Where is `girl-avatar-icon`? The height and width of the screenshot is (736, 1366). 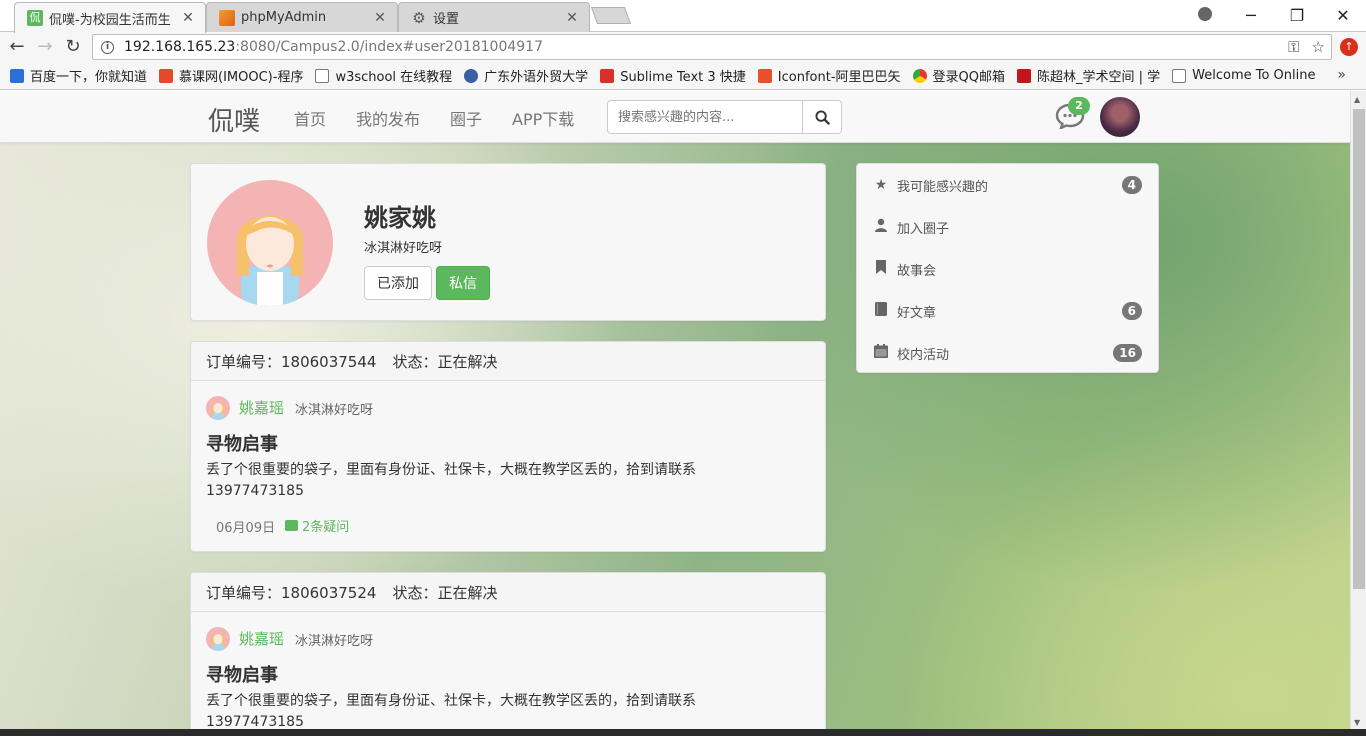 girl-avatar-icon is located at coordinates (218, 642).